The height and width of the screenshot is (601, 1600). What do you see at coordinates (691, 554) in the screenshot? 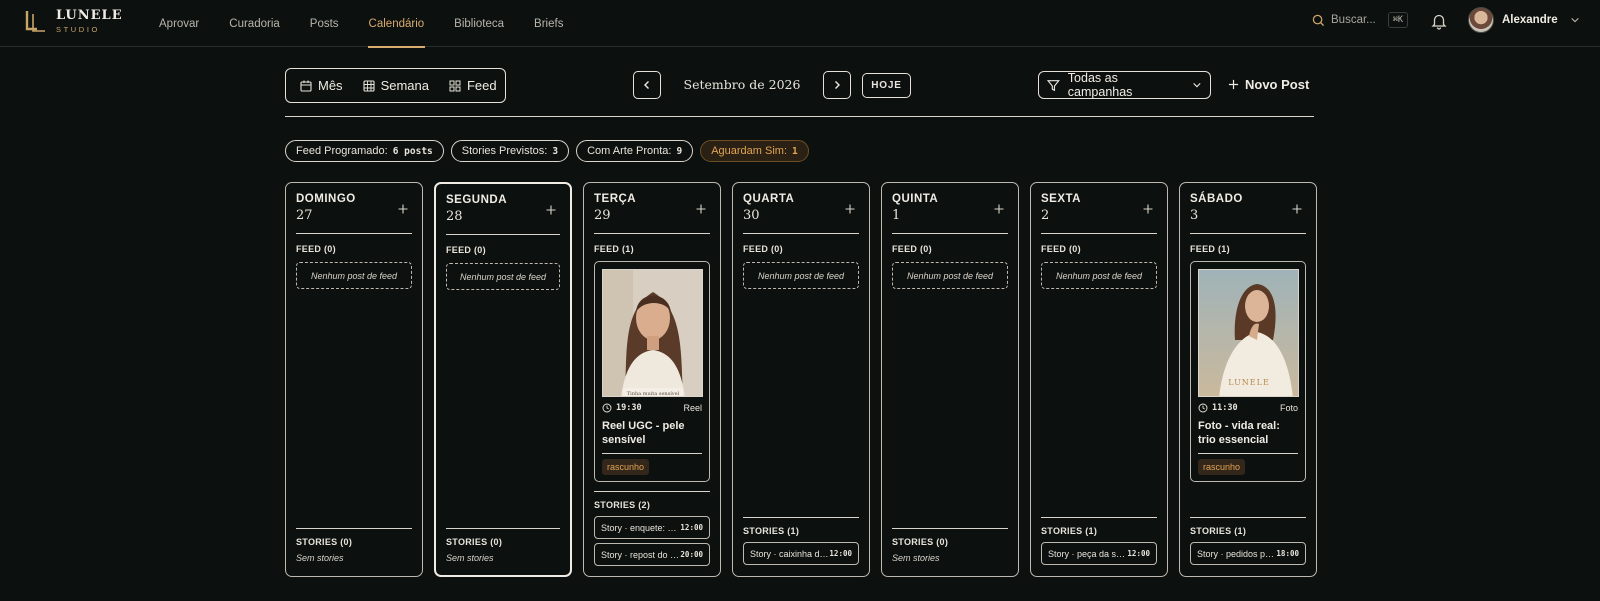
I see `story-time: 20:00` at bounding box center [691, 554].